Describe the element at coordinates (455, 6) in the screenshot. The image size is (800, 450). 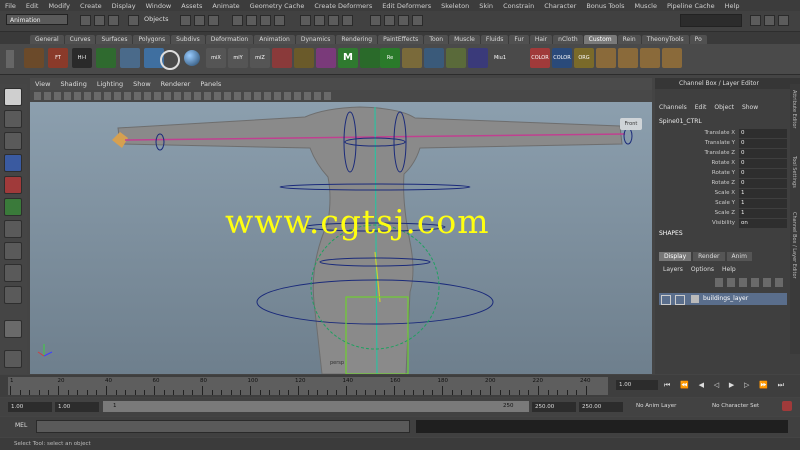
I see `menu-skeleton: Skeleton` at that location.